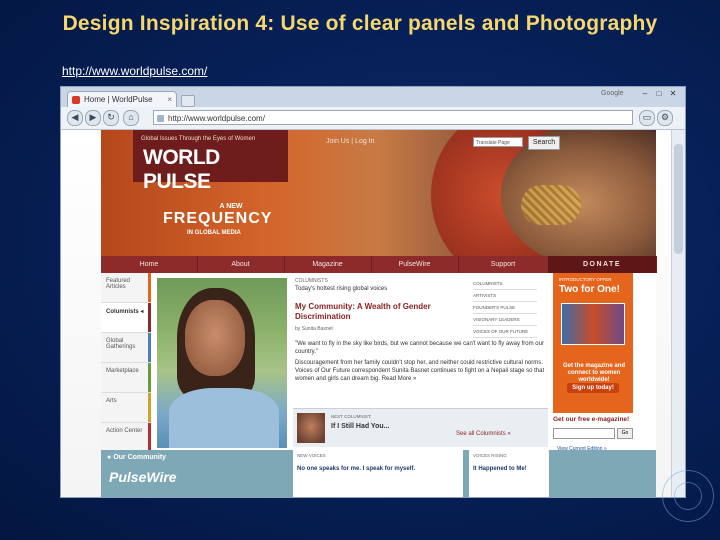  I want to click on new-voices-label: NEW VOICES, so click(311, 455).